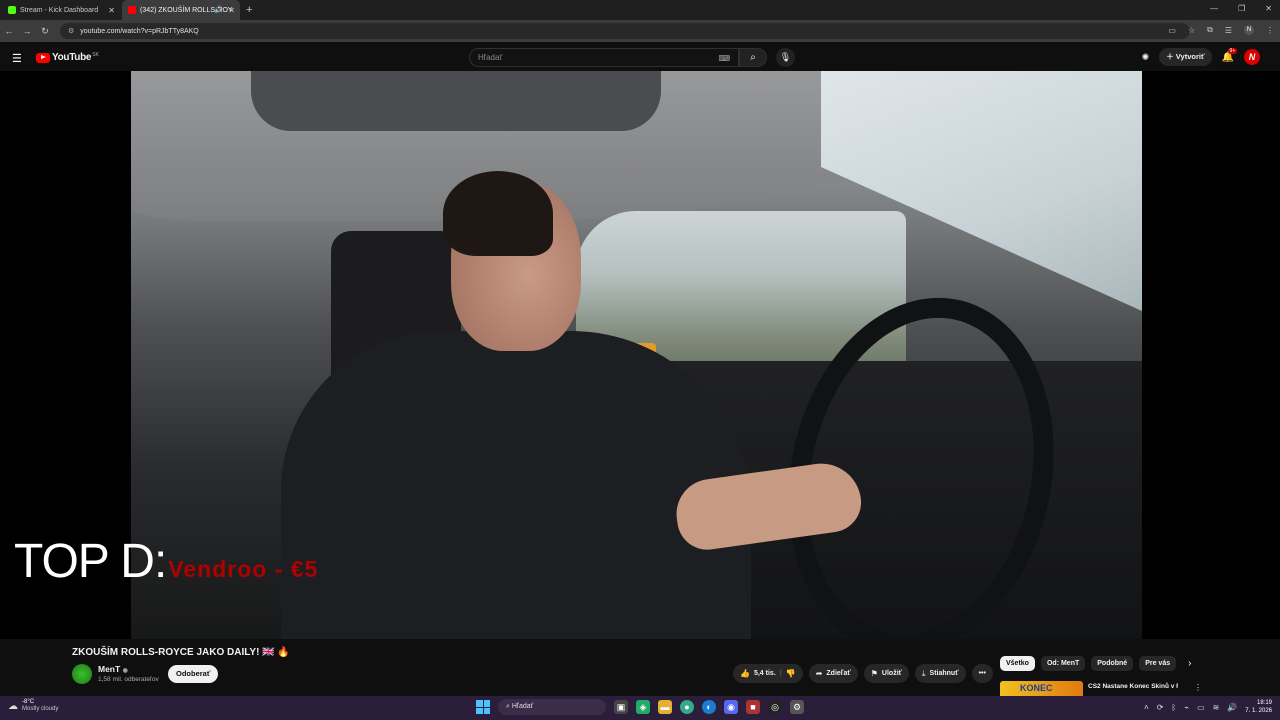 The height and width of the screenshot is (720, 1280). I want to click on search-placeholder: Hľadať, so click(490, 57).